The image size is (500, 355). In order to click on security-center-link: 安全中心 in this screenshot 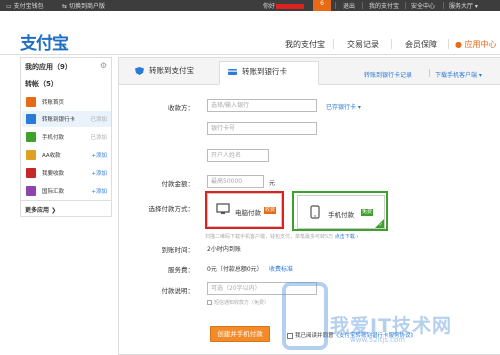, I will do `click(423, 5)`.